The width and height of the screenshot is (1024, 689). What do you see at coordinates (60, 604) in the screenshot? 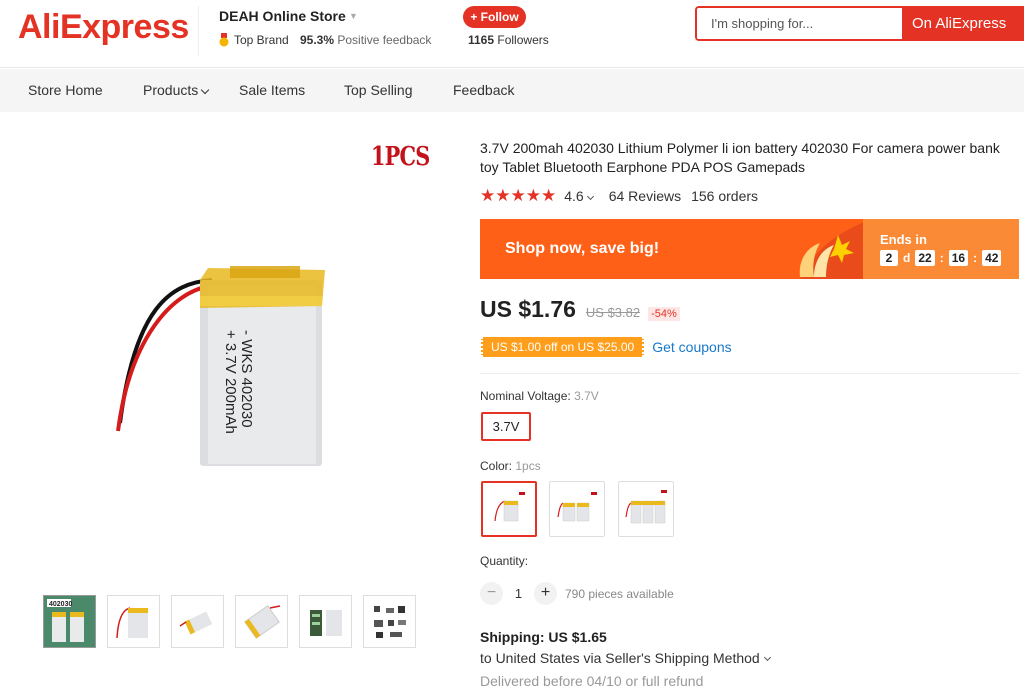
I see `thumb-label: 402030` at bounding box center [60, 604].